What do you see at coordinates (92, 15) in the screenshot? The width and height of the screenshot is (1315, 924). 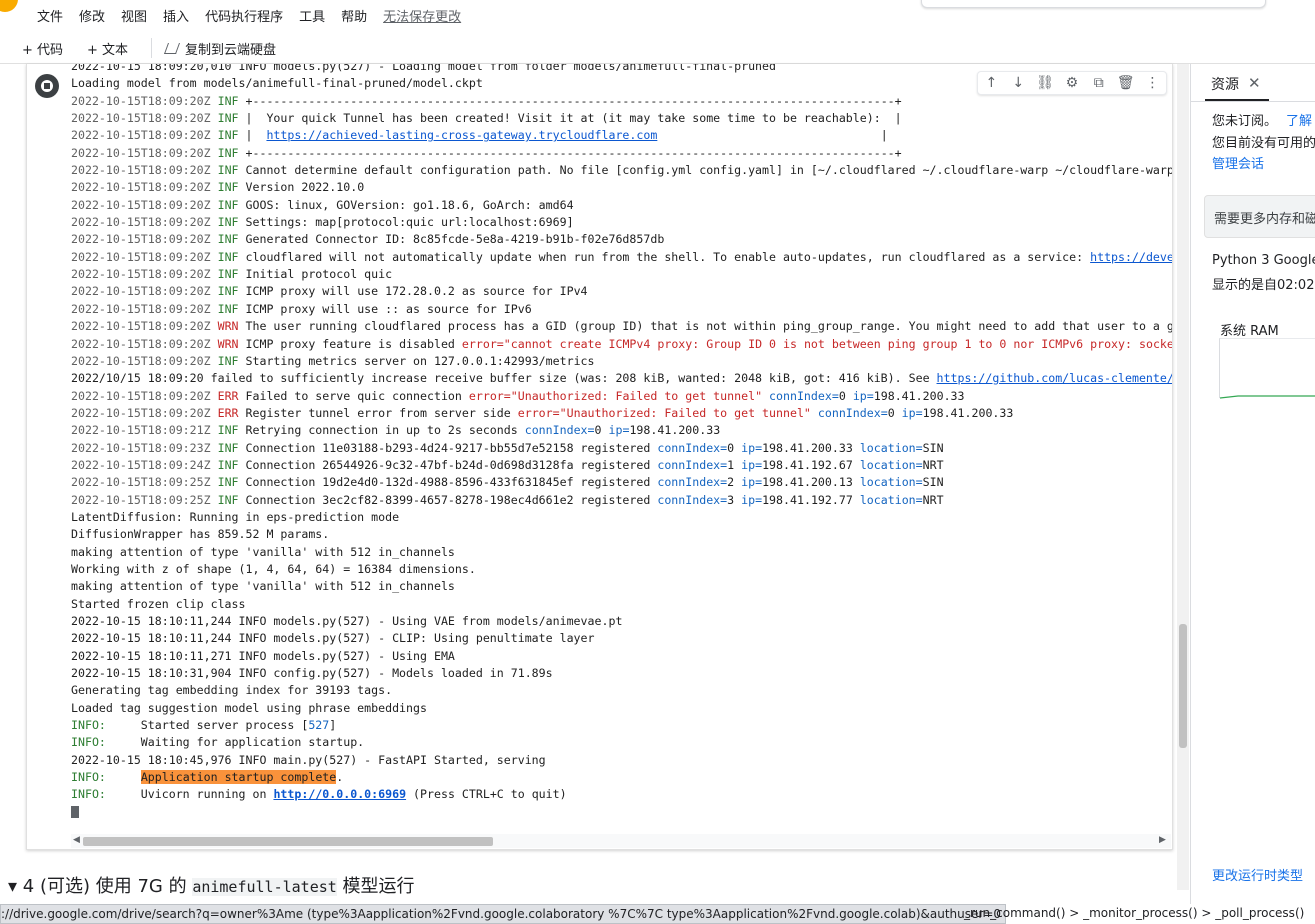 I see `menu-edit: 修改` at bounding box center [92, 15].